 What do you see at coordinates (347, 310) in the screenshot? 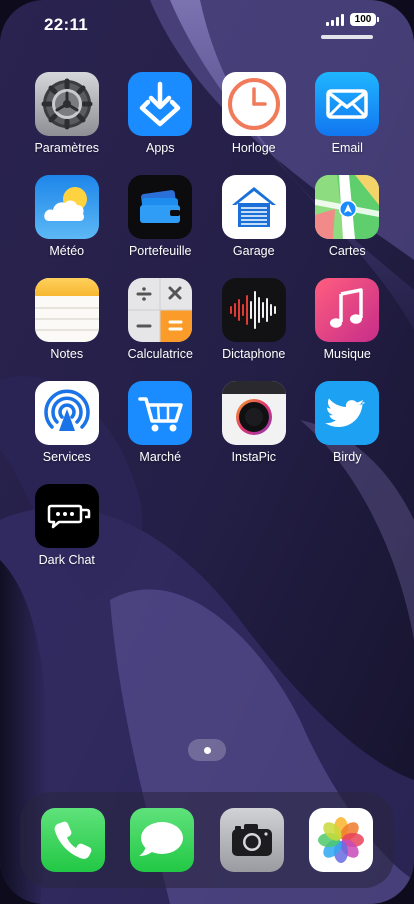
I see `music-note-icon` at bounding box center [347, 310].